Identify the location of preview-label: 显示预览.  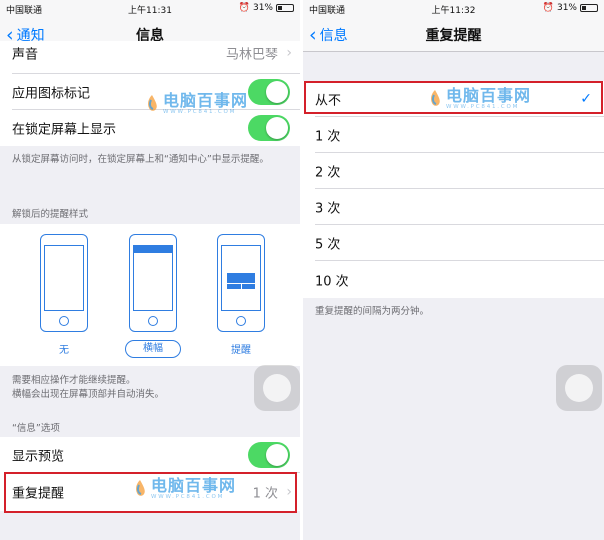
(38, 457).